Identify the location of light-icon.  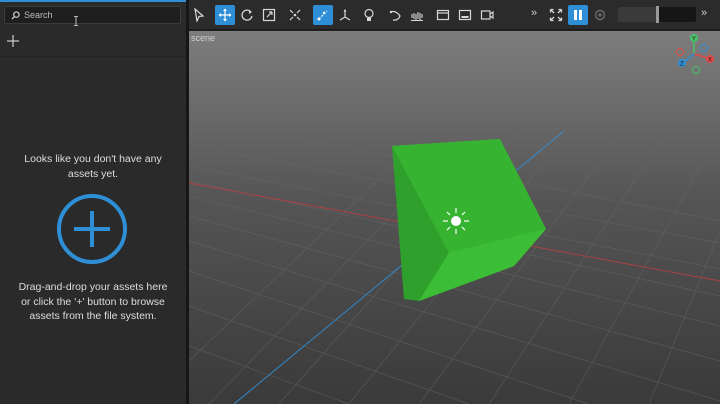
(369, 14).